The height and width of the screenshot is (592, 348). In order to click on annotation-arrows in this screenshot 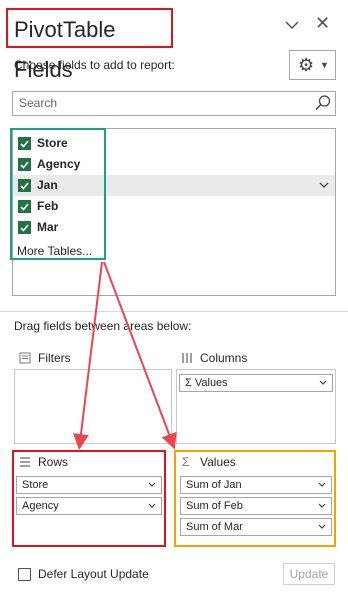, I will do `click(125, 355)`.